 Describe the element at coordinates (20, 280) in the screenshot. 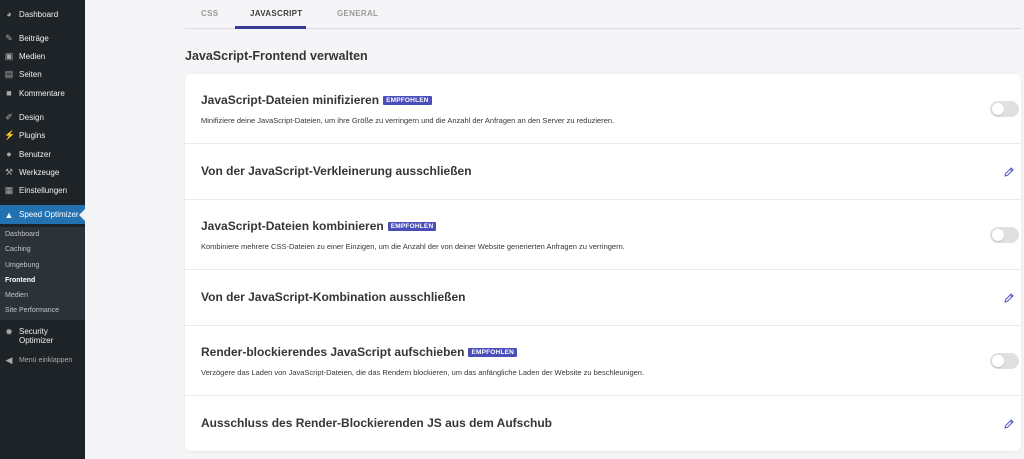

I see `submenu-frontend: Frontend` at that location.